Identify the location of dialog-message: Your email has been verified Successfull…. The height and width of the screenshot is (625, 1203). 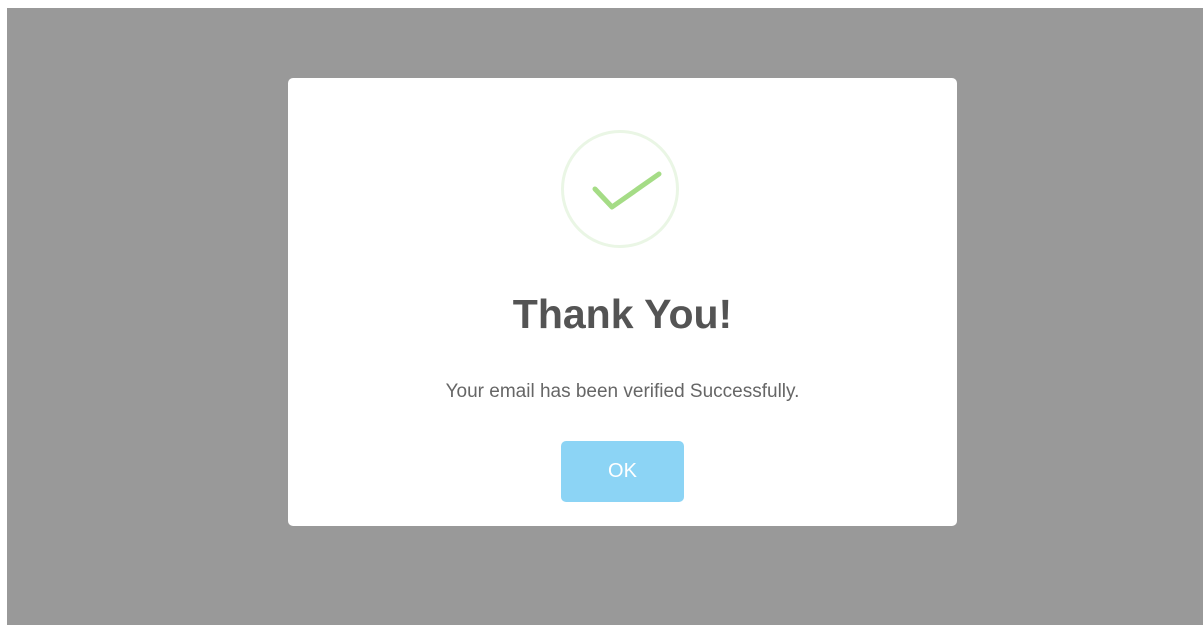
(622, 391).